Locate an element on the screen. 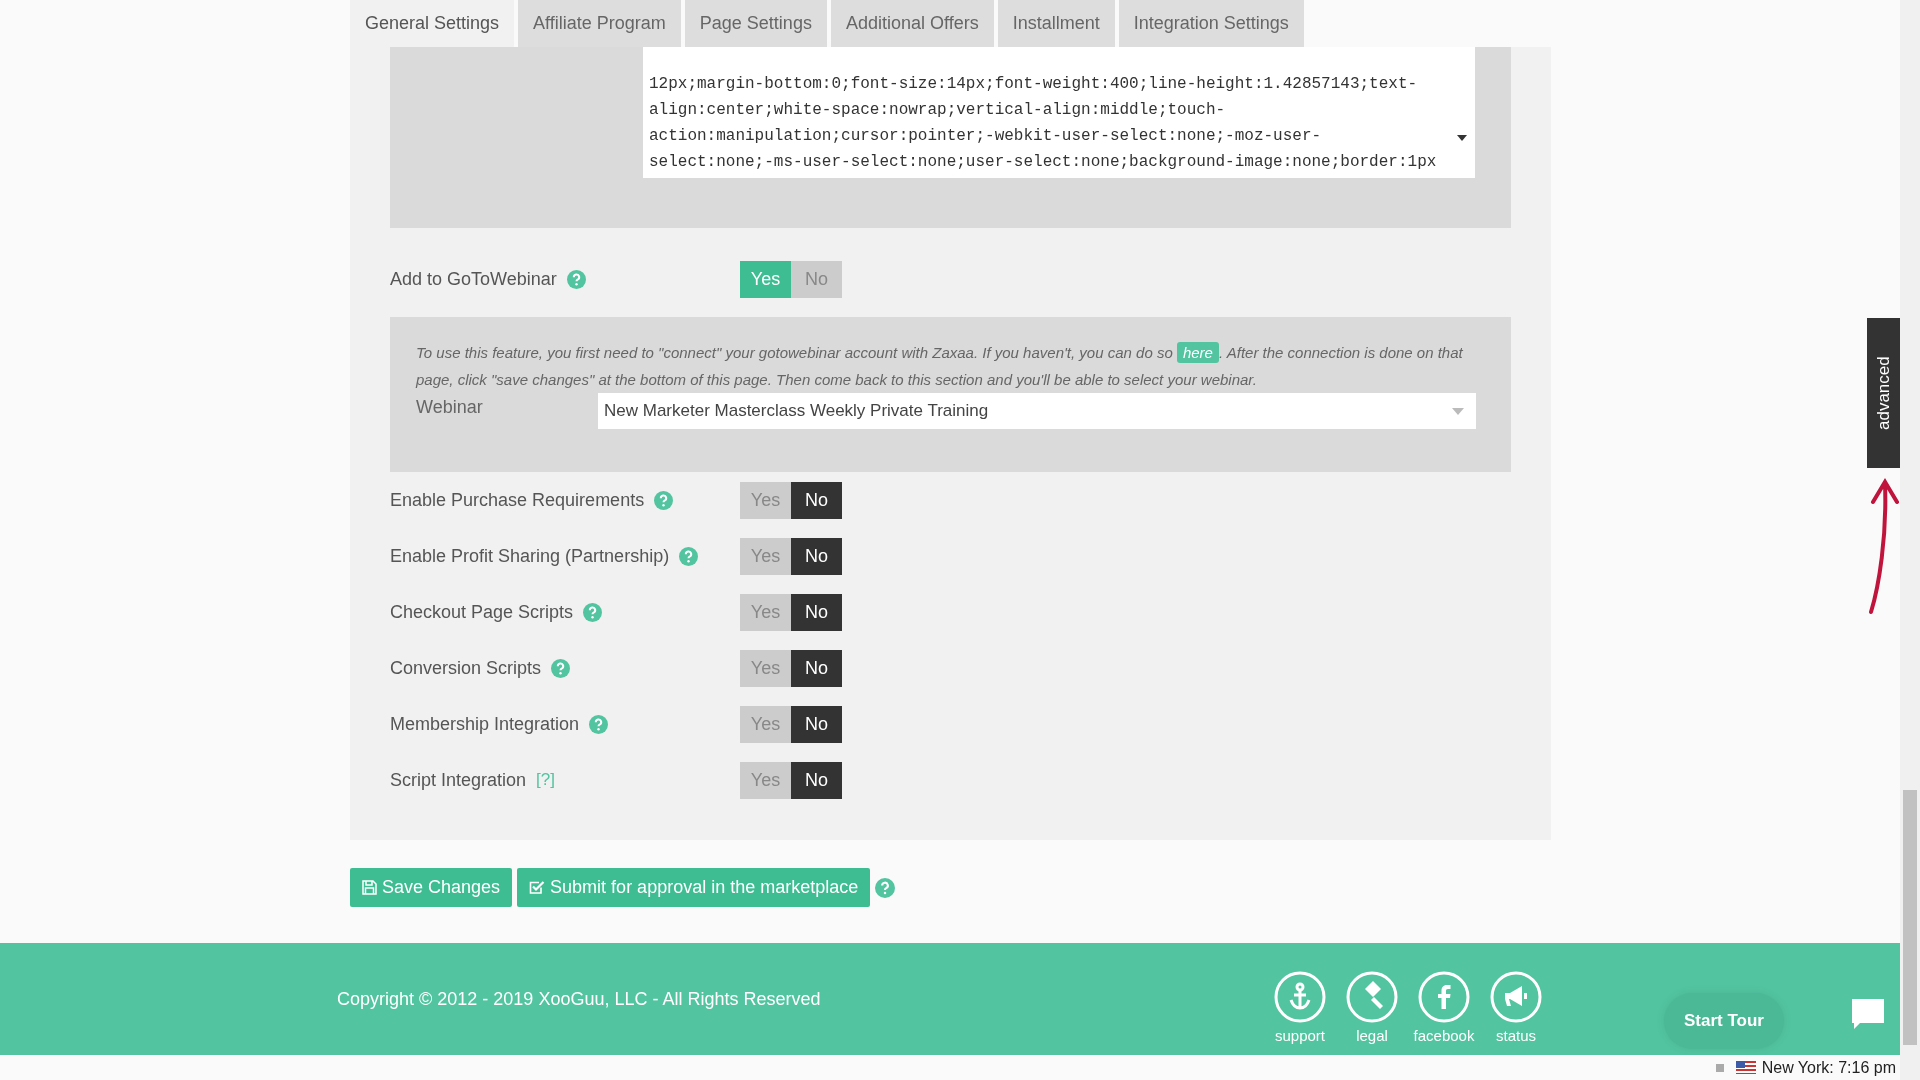 This screenshot has height=1080, width=1920. webinar-note: To use this feature, you first need to "connect" your gotowebinar account with Zaxaa. If you haven't, you can do so here . After the connection is done on that page, click "save changes" at the bottom of this page. Then come back to this section and you'll be able to select your webinar. is located at coordinates (940, 365).